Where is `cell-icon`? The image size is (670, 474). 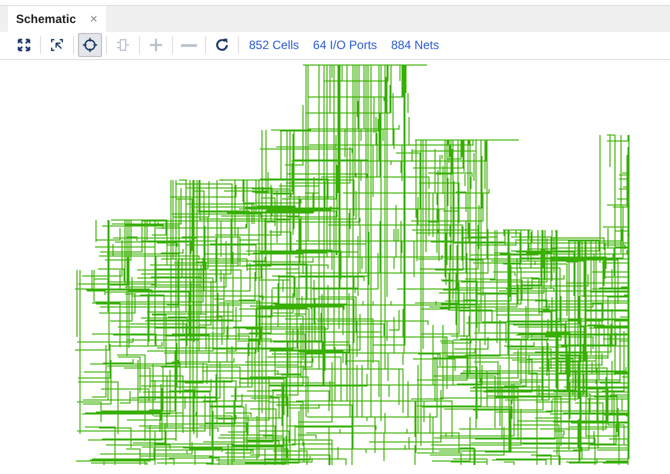
cell-icon is located at coordinates (123, 45).